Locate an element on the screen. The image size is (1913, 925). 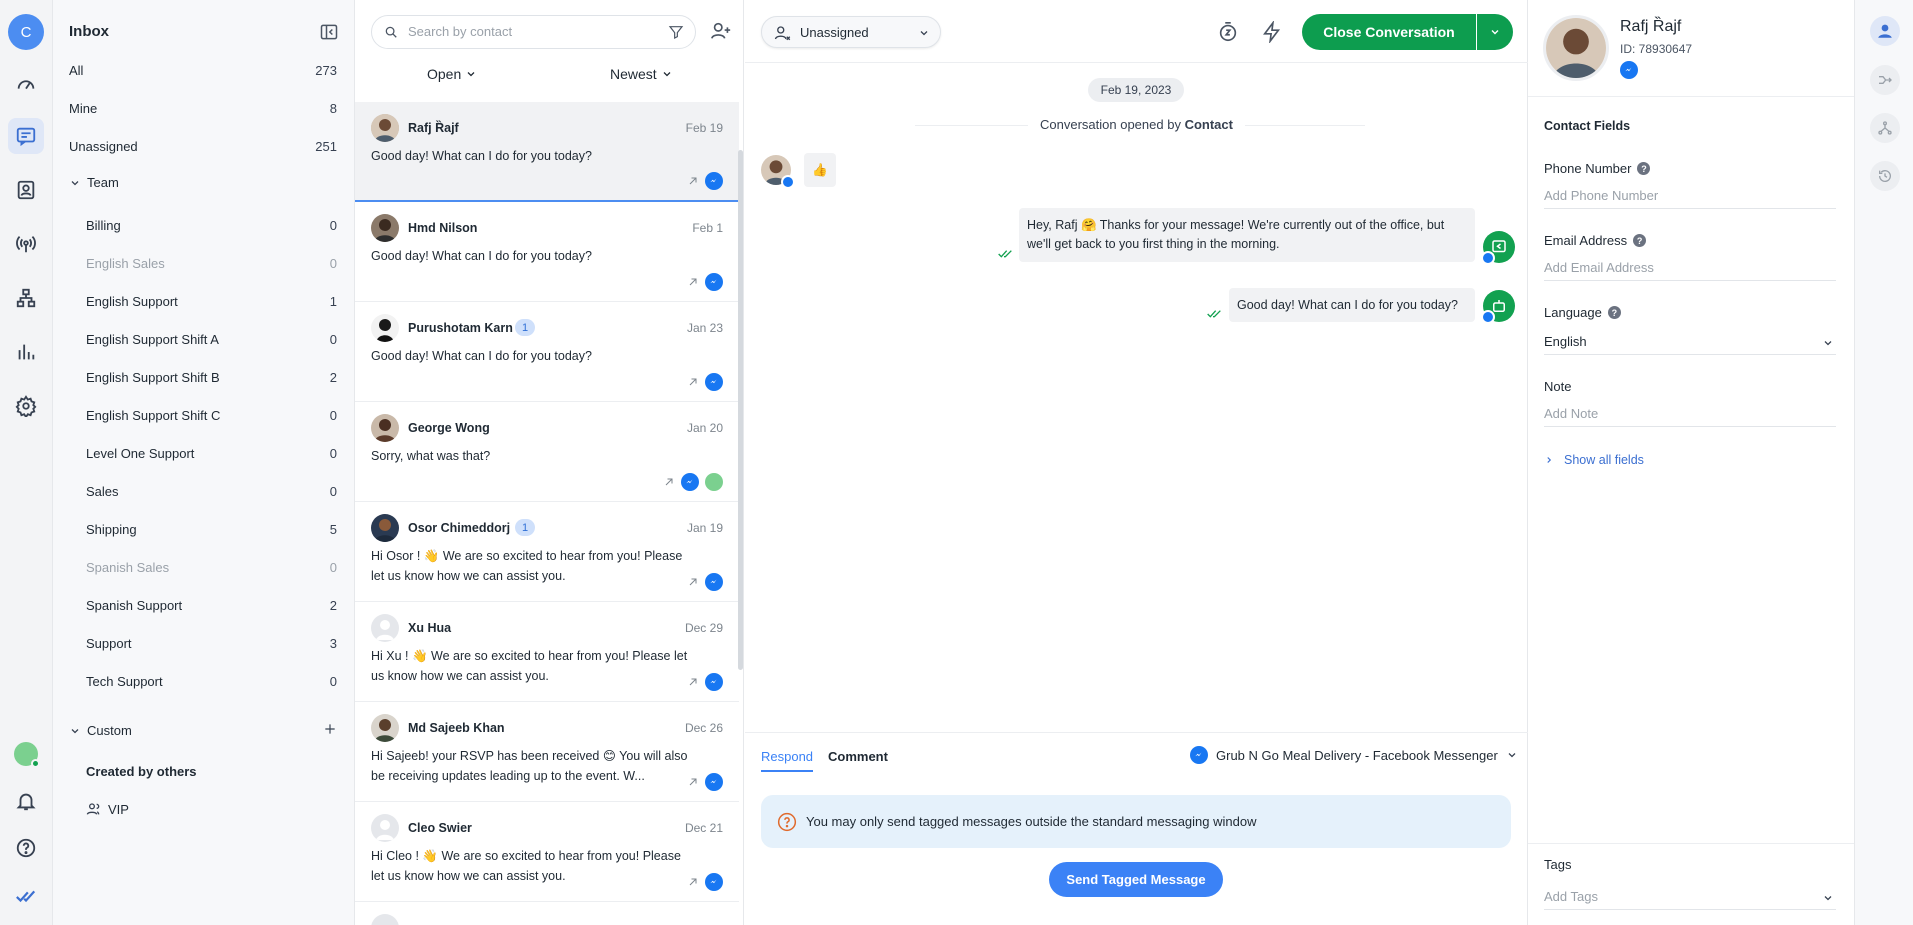
team-item-shipping: Shipping 5 is located at coordinates (204, 529).